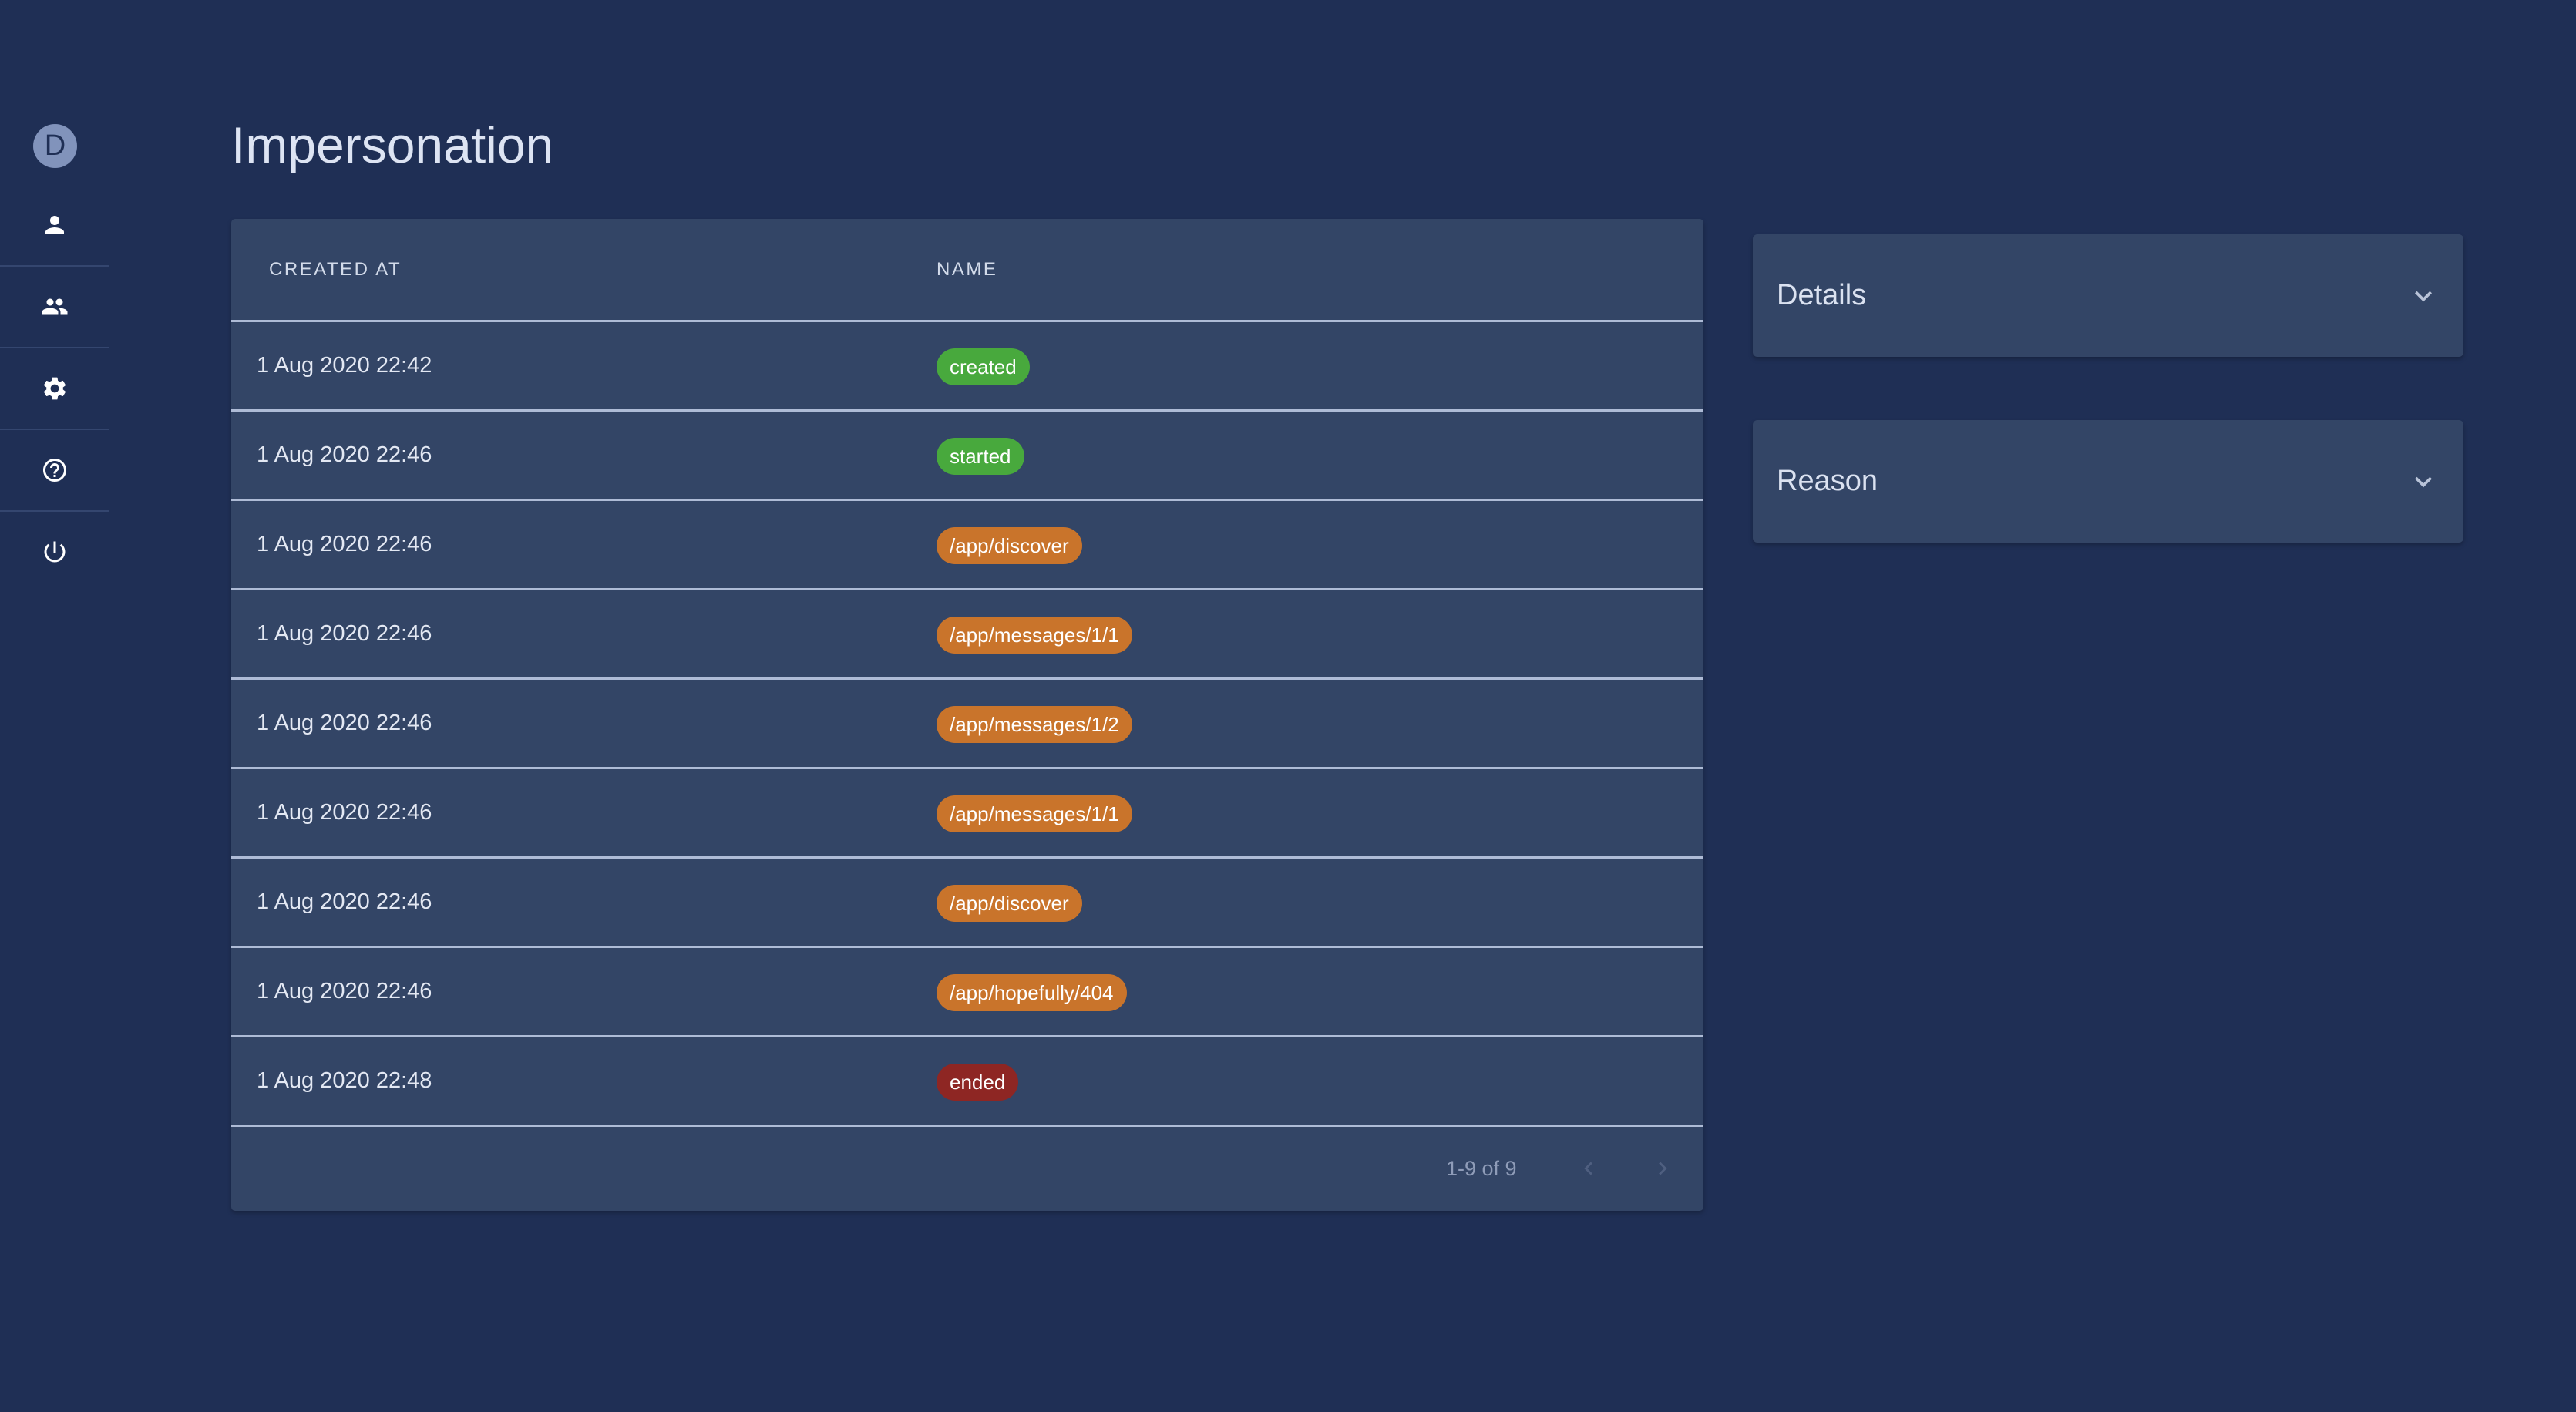 The height and width of the screenshot is (1412, 2576). Describe the element at coordinates (983, 366) in the screenshot. I see `event-name-chip: created` at that location.